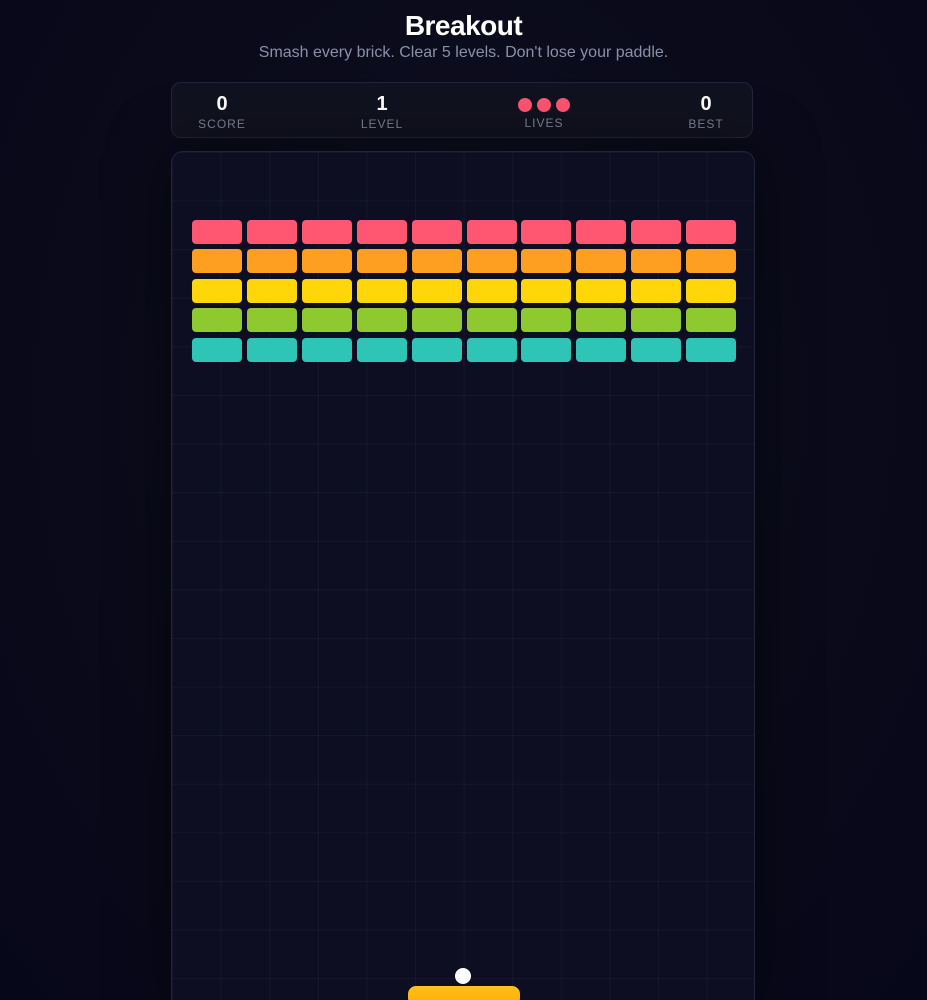 The image size is (927, 1000). Describe the element at coordinates (222, 104) in the screenshot. I see `score-value: 0` at that location.